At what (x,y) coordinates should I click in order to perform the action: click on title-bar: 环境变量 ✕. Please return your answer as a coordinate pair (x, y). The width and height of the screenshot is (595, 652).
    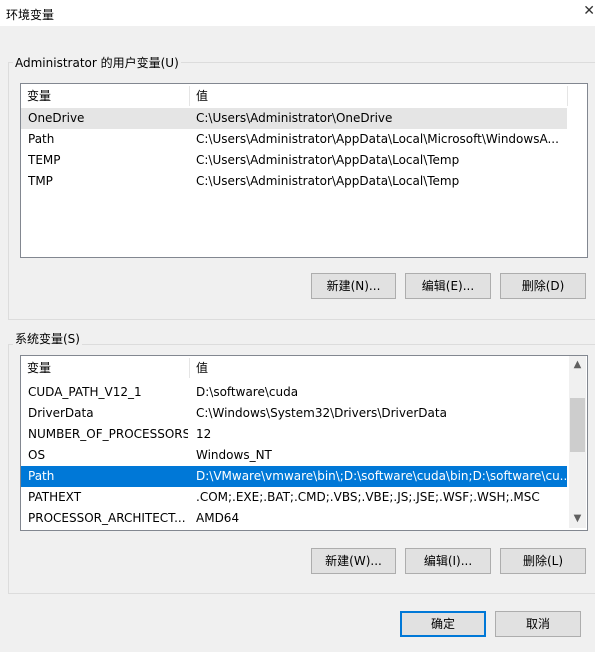
    Looking at the image, I should click on (297, 13).